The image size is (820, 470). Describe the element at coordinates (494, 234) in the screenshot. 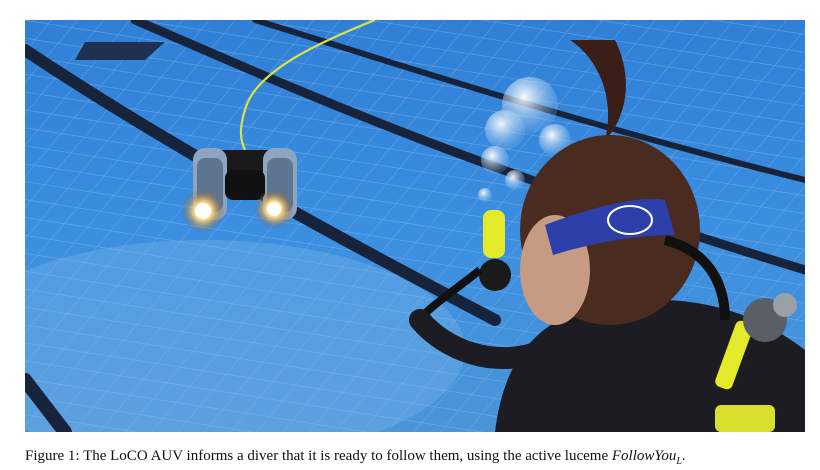

I see `diver-mask` at that location.